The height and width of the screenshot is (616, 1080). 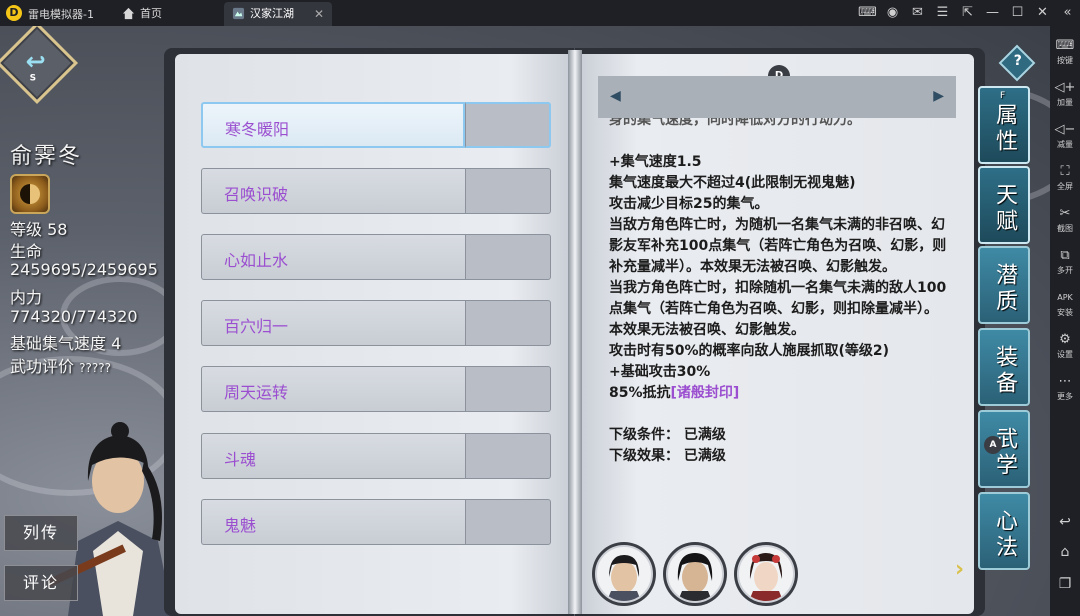 I want to click on tab-equipment: 装备, so click(x=1004, y=367).